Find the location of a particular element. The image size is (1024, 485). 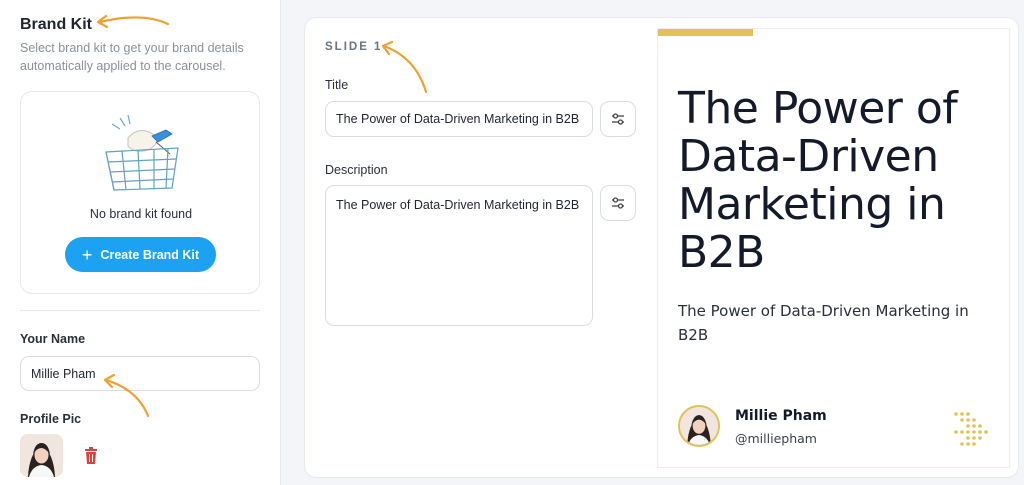

dotted-arrow-icon is located at coordinates (971, 429).